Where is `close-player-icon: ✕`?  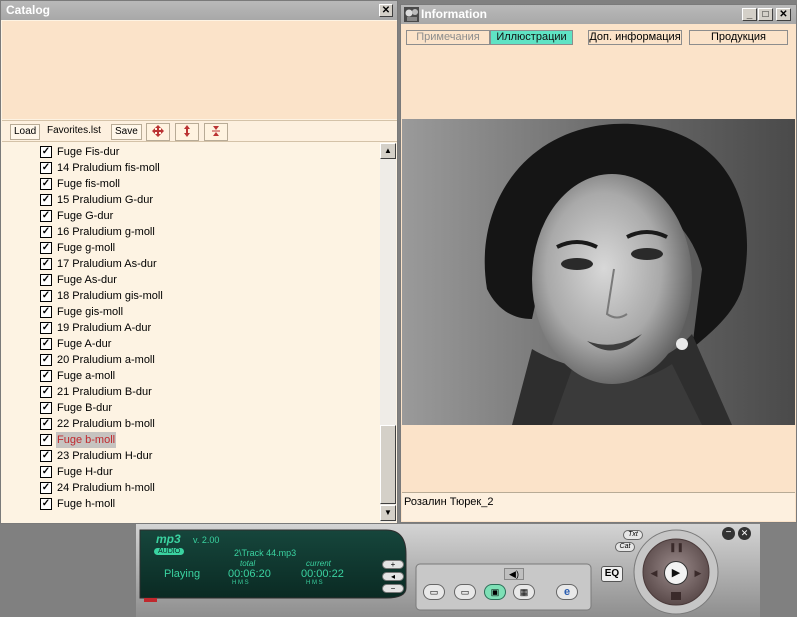
close-player-icon: ✕ is located at coordinates (744, 533).